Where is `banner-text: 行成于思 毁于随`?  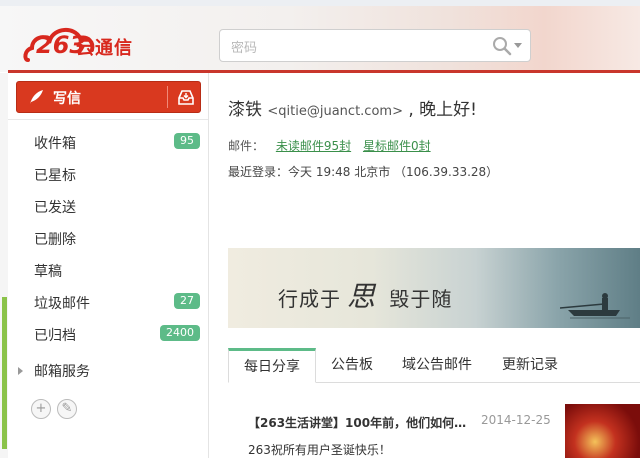
banner-text: 行成于思 毁于随 is located at coordinates (365, 295).